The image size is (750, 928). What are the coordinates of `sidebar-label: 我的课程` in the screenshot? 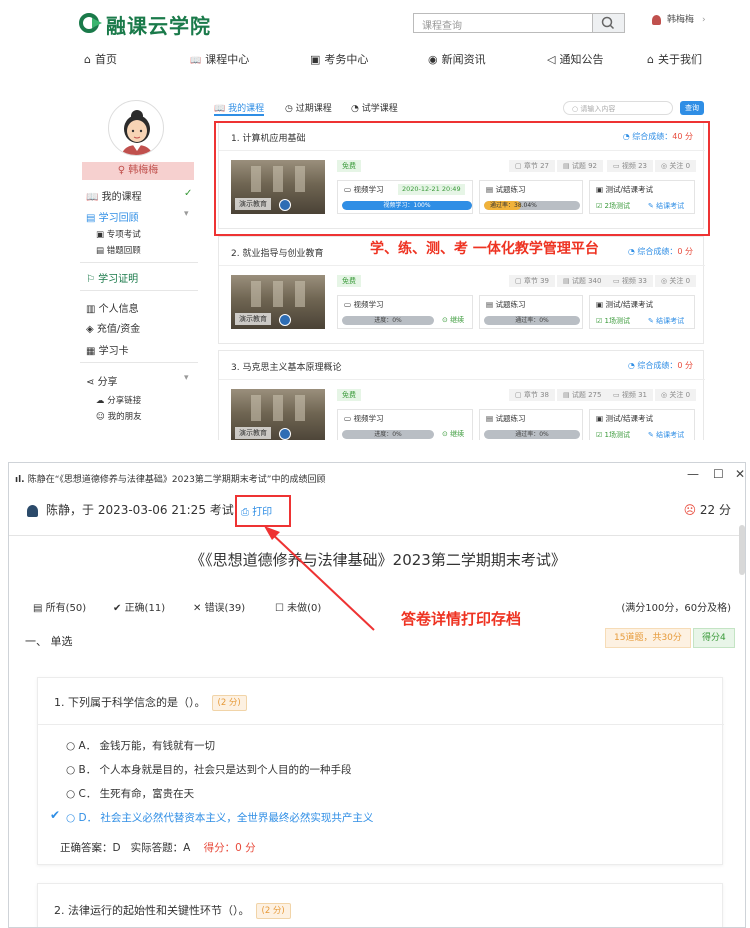 It's located at (121, 197).